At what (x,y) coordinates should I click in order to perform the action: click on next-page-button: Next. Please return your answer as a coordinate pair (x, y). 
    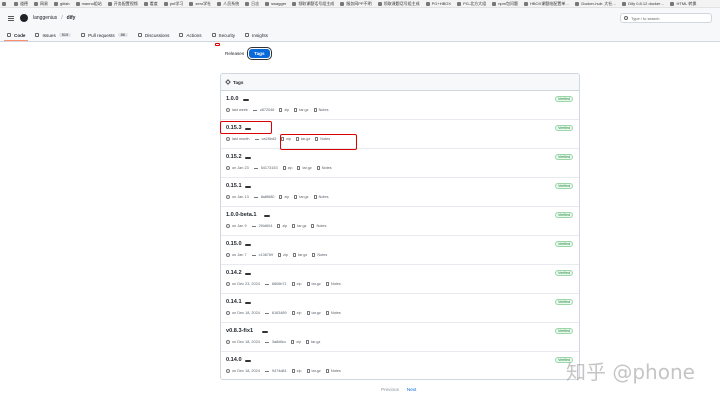
    Looking at the image, I should click on (411, 389).